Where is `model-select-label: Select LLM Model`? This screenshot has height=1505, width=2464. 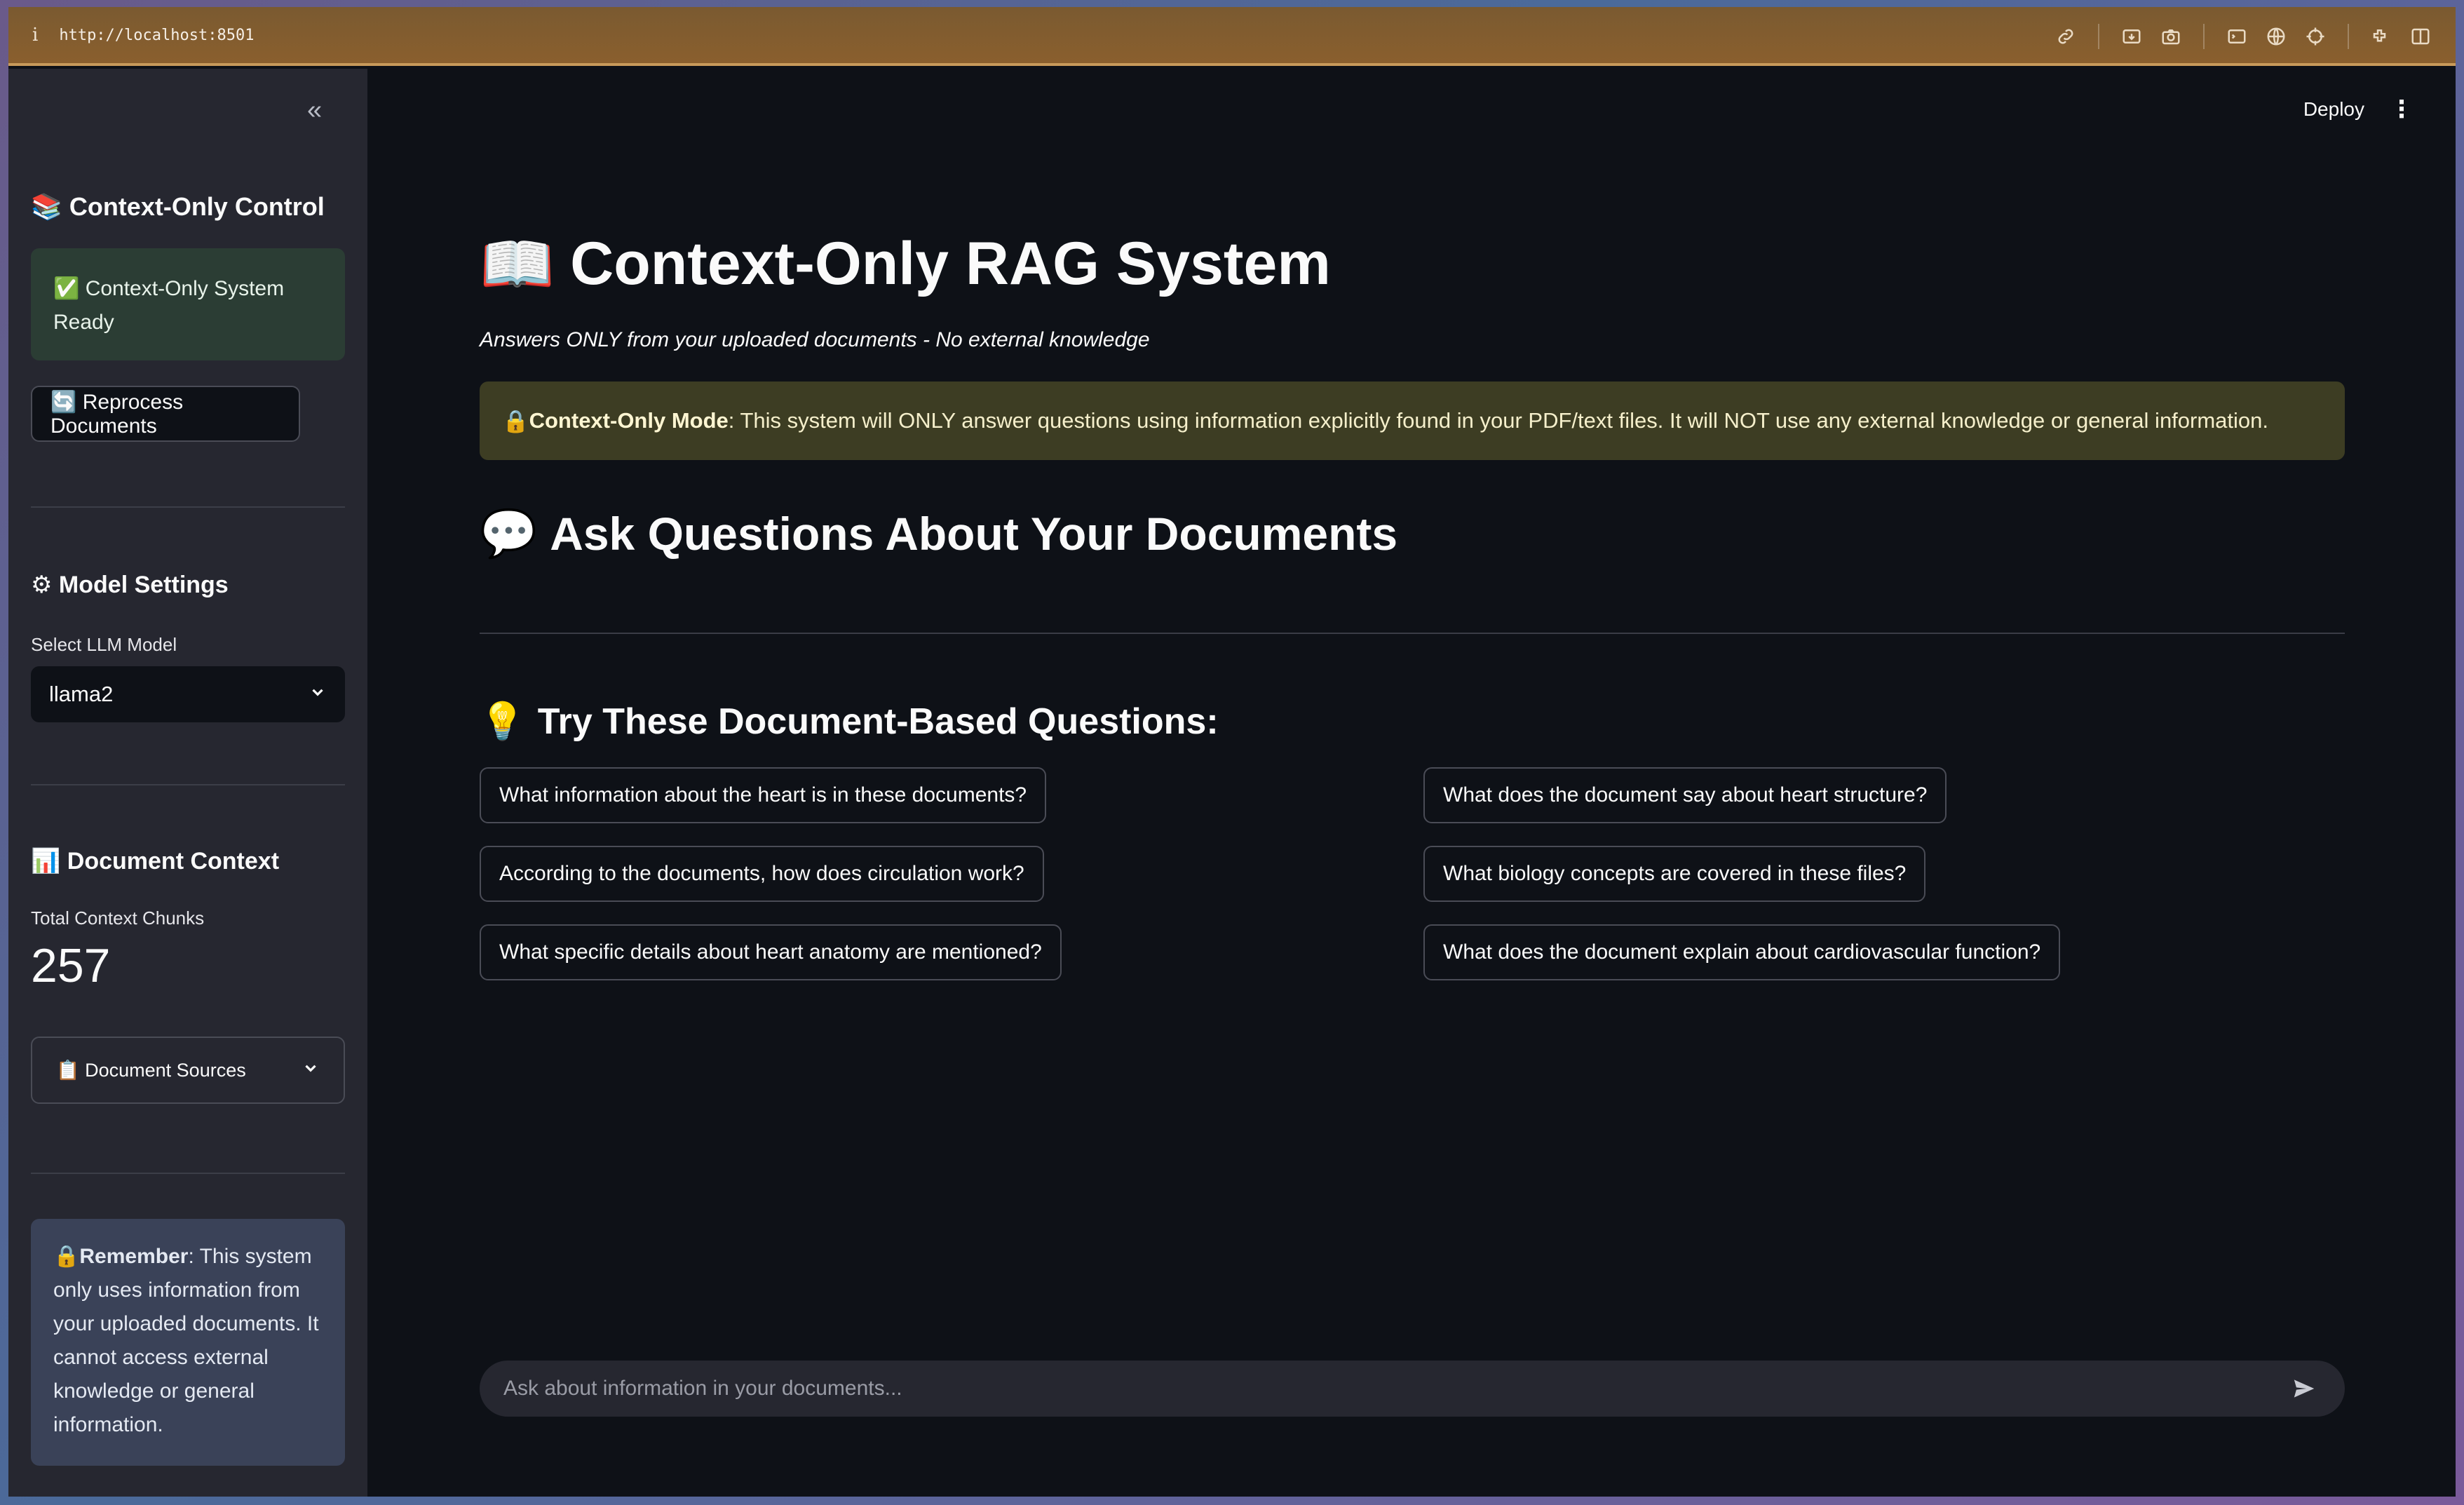
model-select-label: Select LLM Model is located at coordinates (104, 644).